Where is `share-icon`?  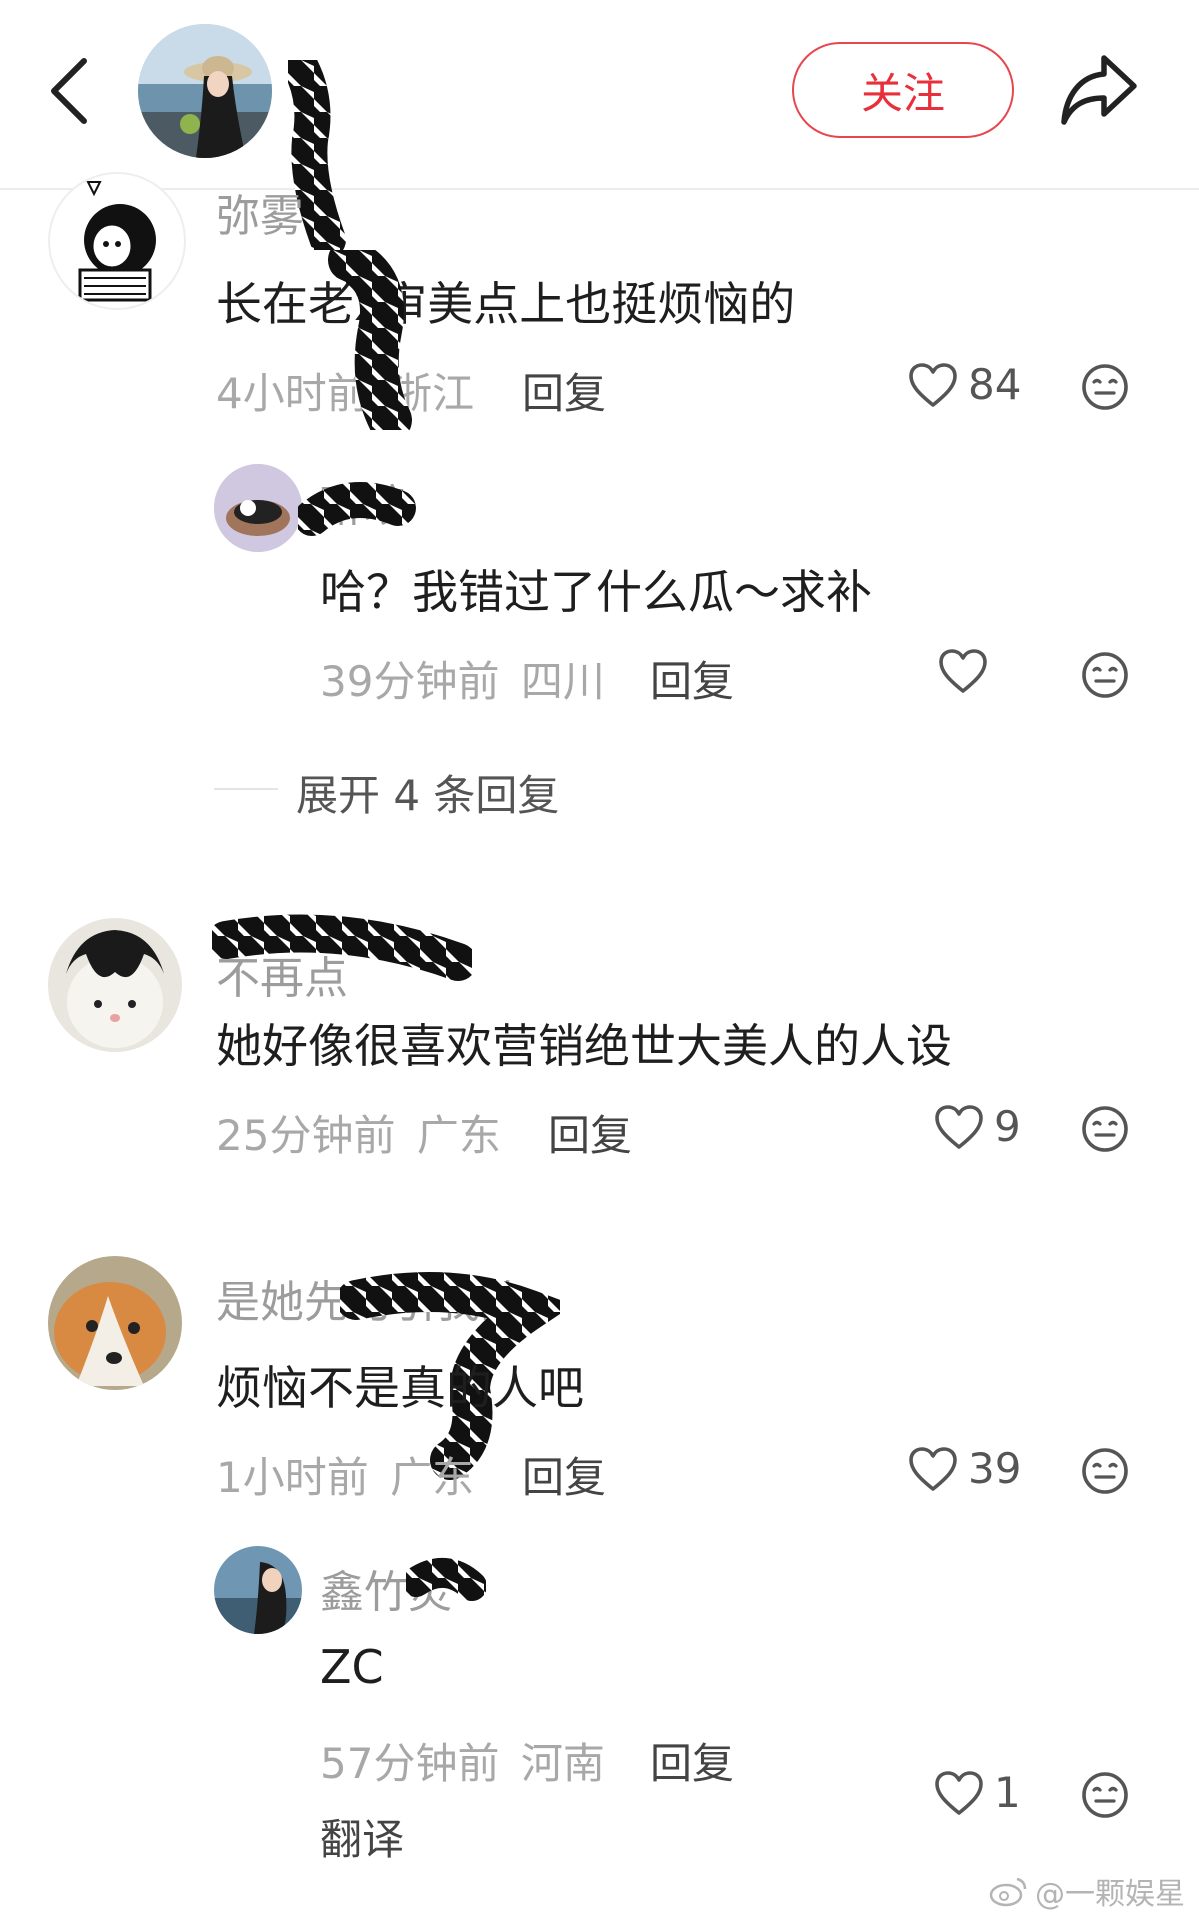 share-icon is located at coordinates (1099, 90).